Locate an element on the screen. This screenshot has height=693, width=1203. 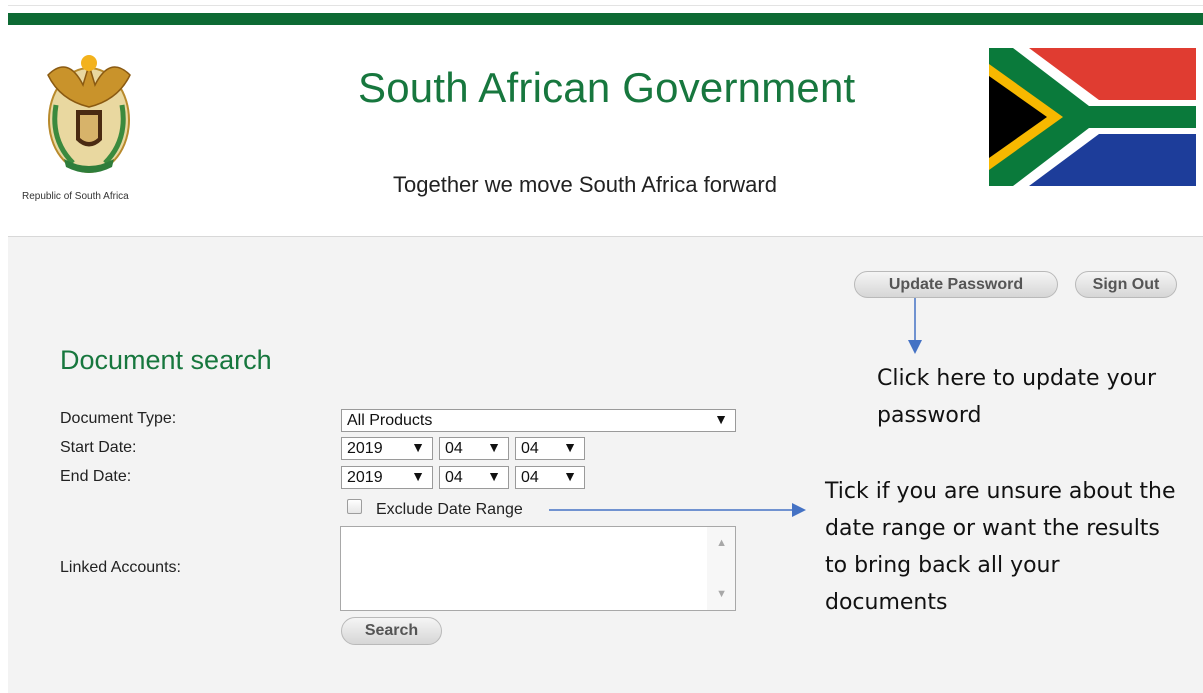
end-date-label: End Date: is located at coordinates (96, 476).